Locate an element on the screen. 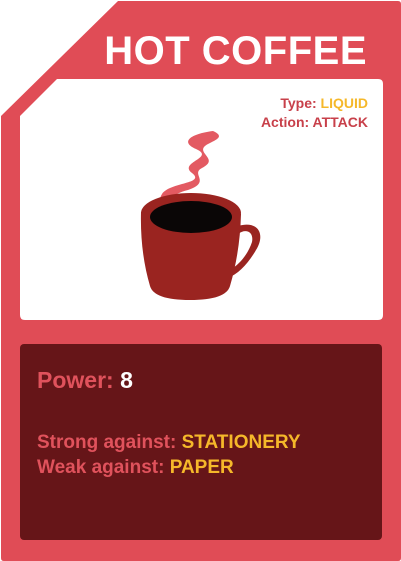 The height and width of the screenshot is (561, 401). hot-coffee-cup-icon is located at coordinates (200, 215).